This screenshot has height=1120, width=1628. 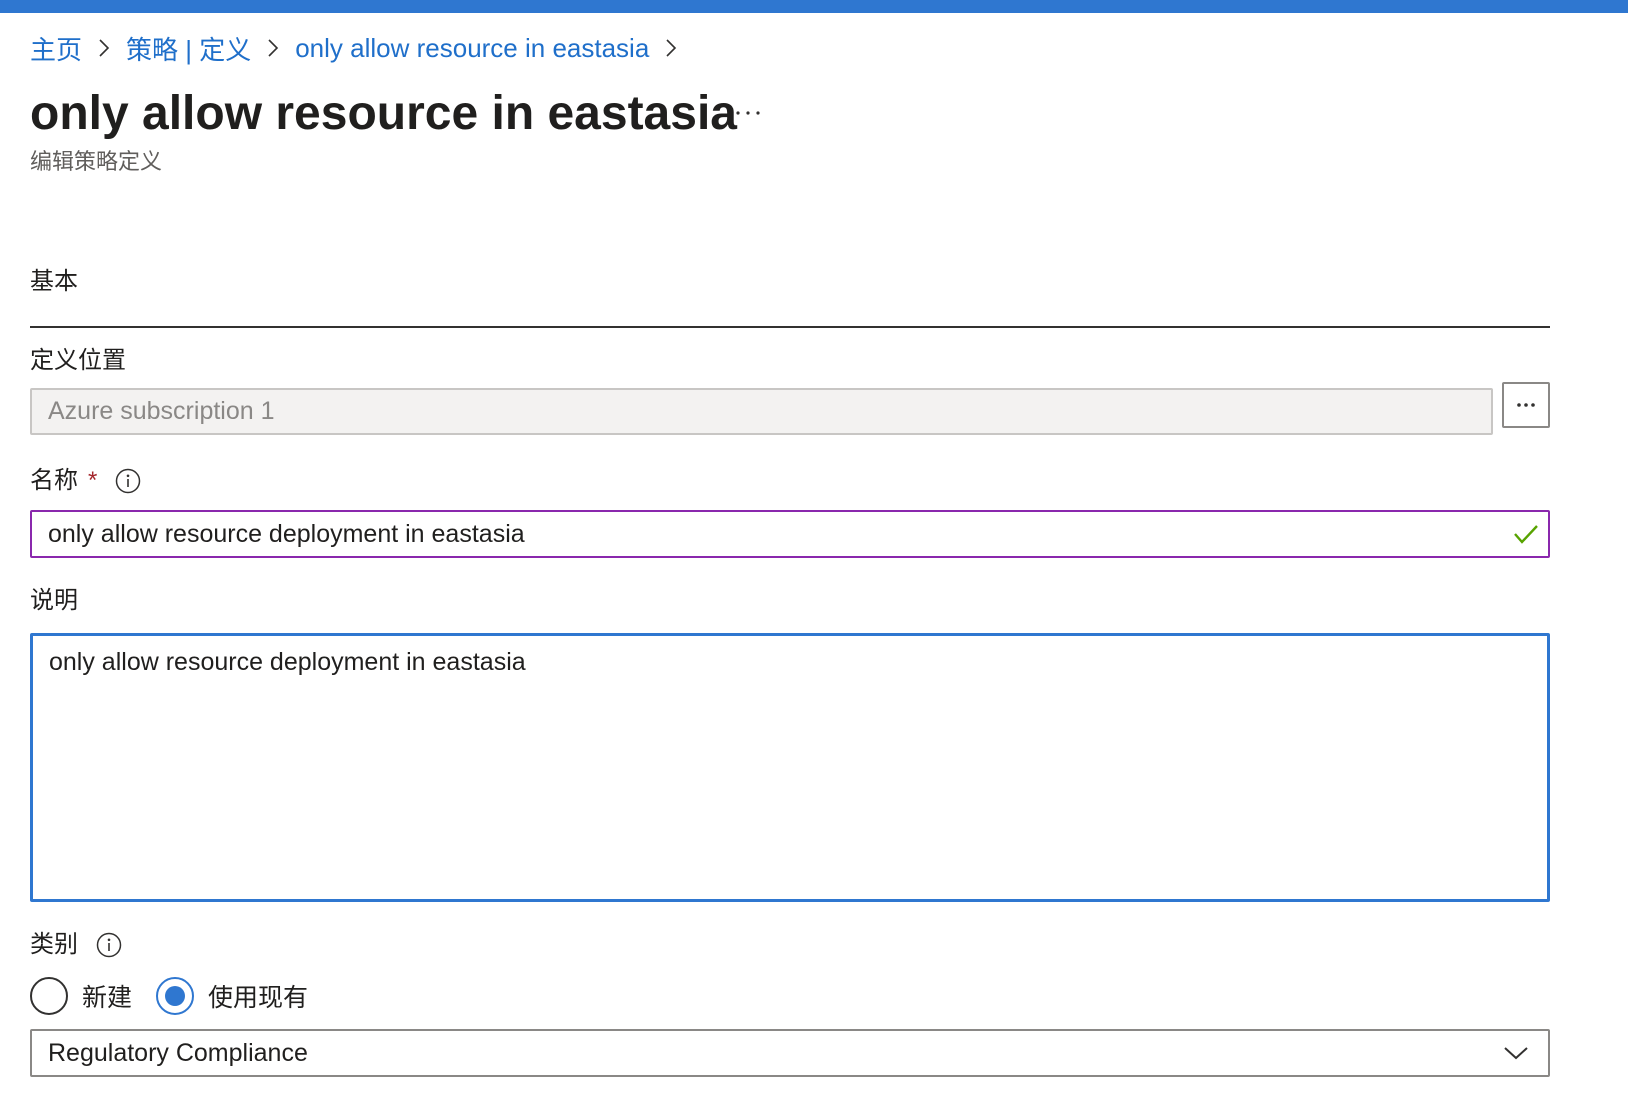 I want to click on name-label: 名称 *, so click(x=85, y=481).